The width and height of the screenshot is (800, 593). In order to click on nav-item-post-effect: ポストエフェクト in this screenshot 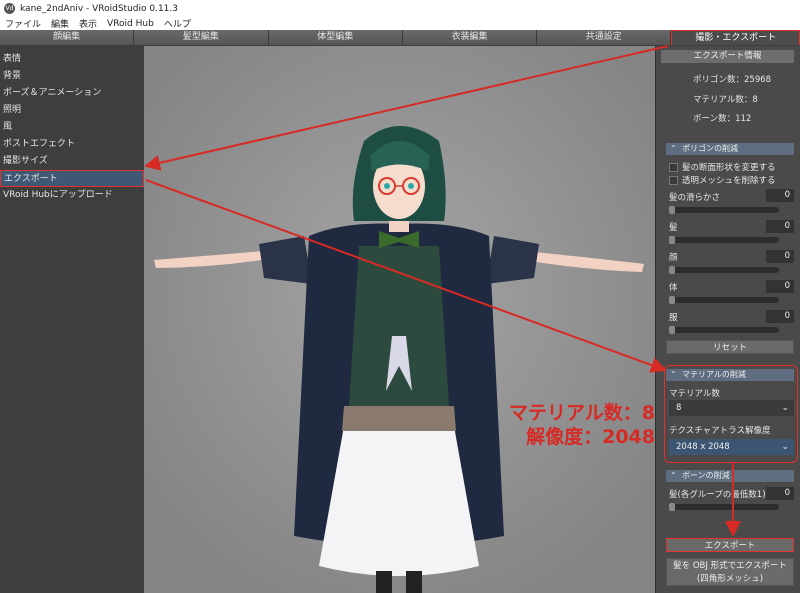, I will do `click(72, 144)`.